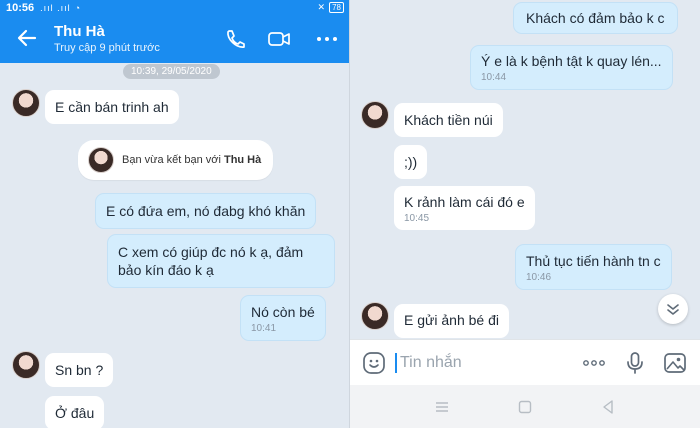  I want to click on status-time: 10:56, so click(20, 7).